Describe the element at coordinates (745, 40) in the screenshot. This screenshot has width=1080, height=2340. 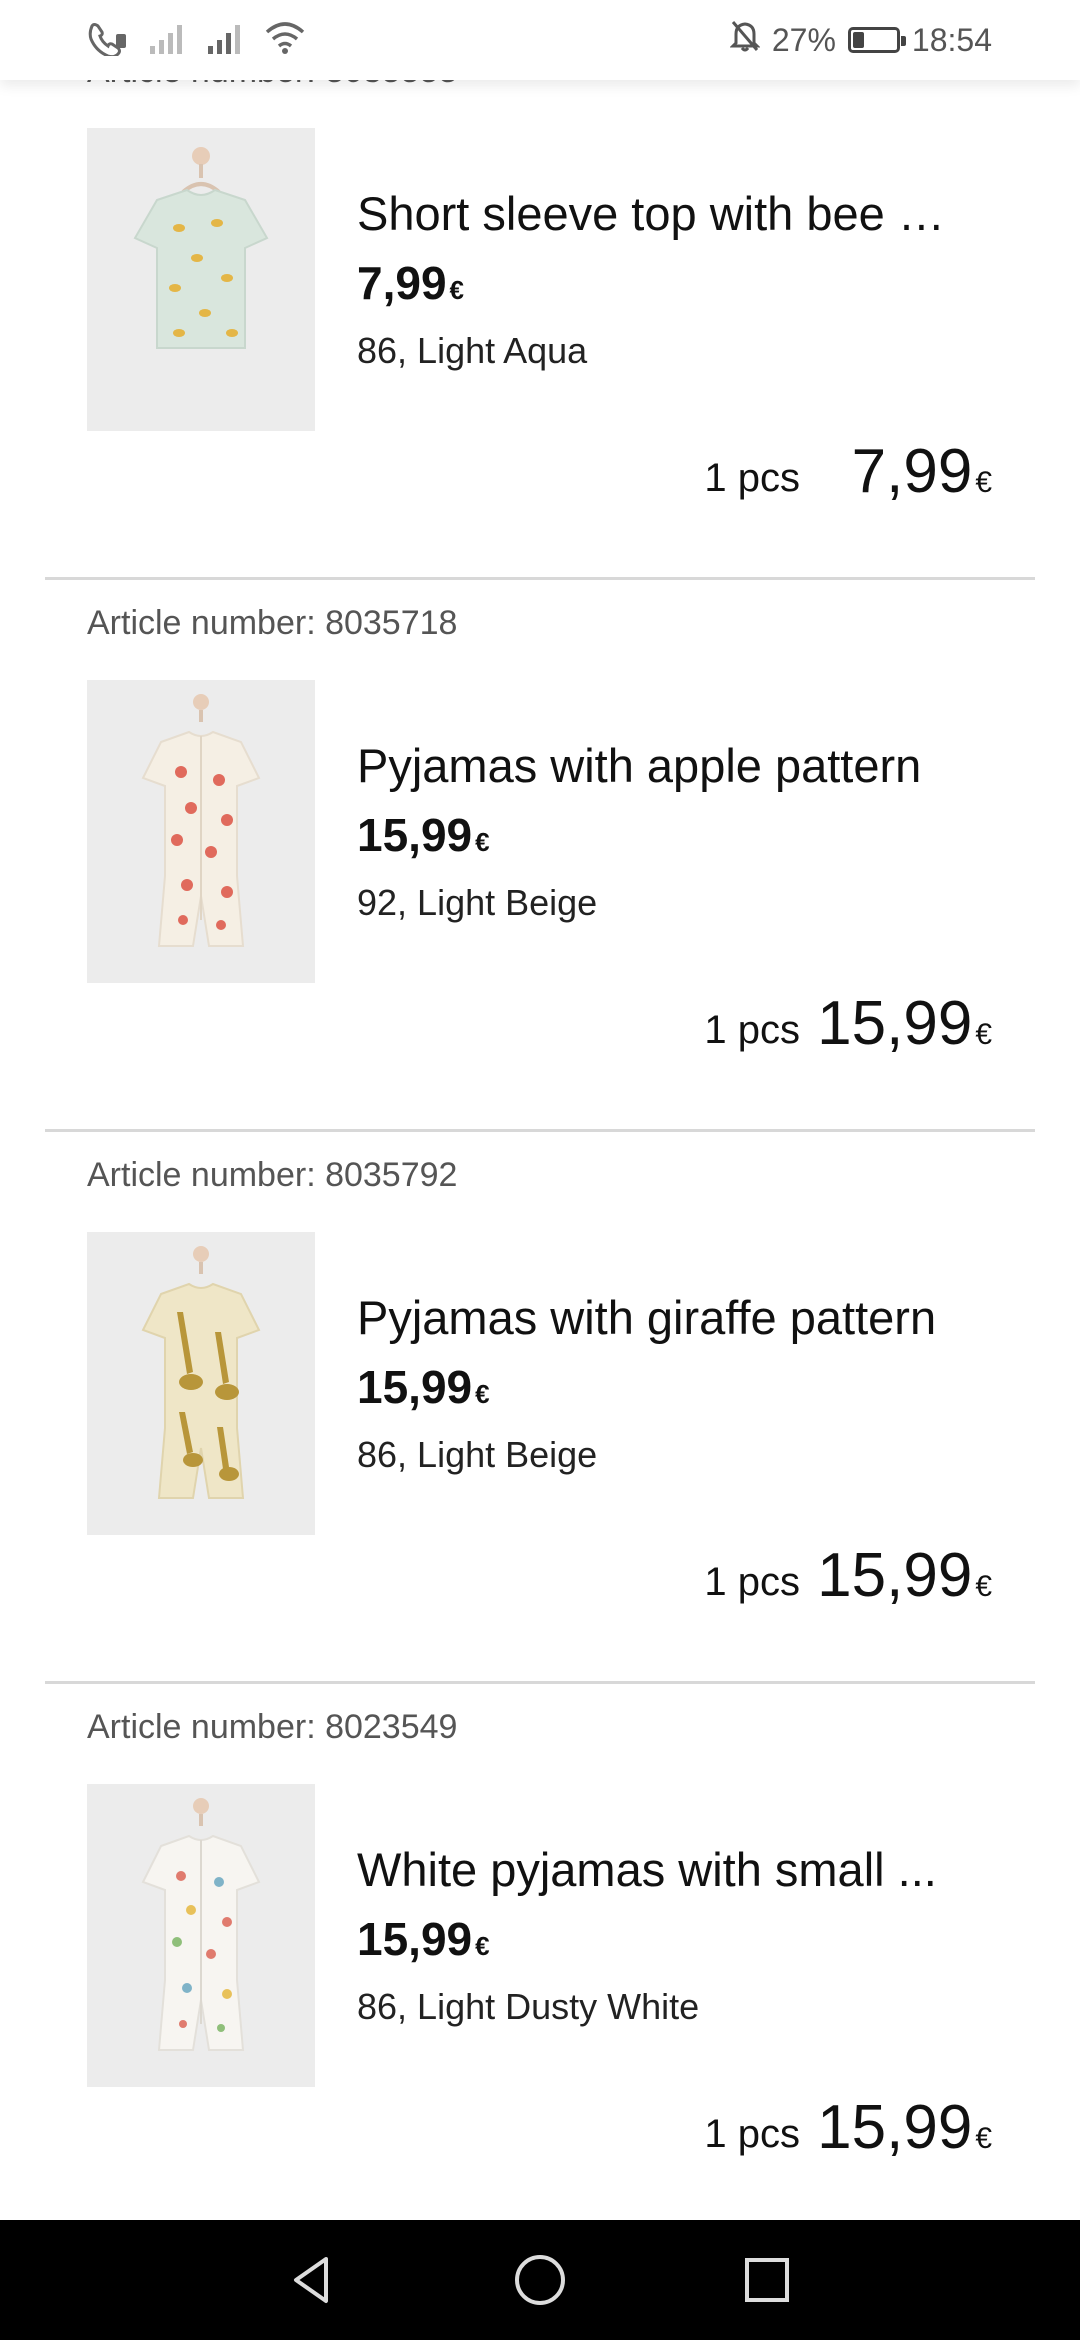
I see `mute-bell-icon` at that location.